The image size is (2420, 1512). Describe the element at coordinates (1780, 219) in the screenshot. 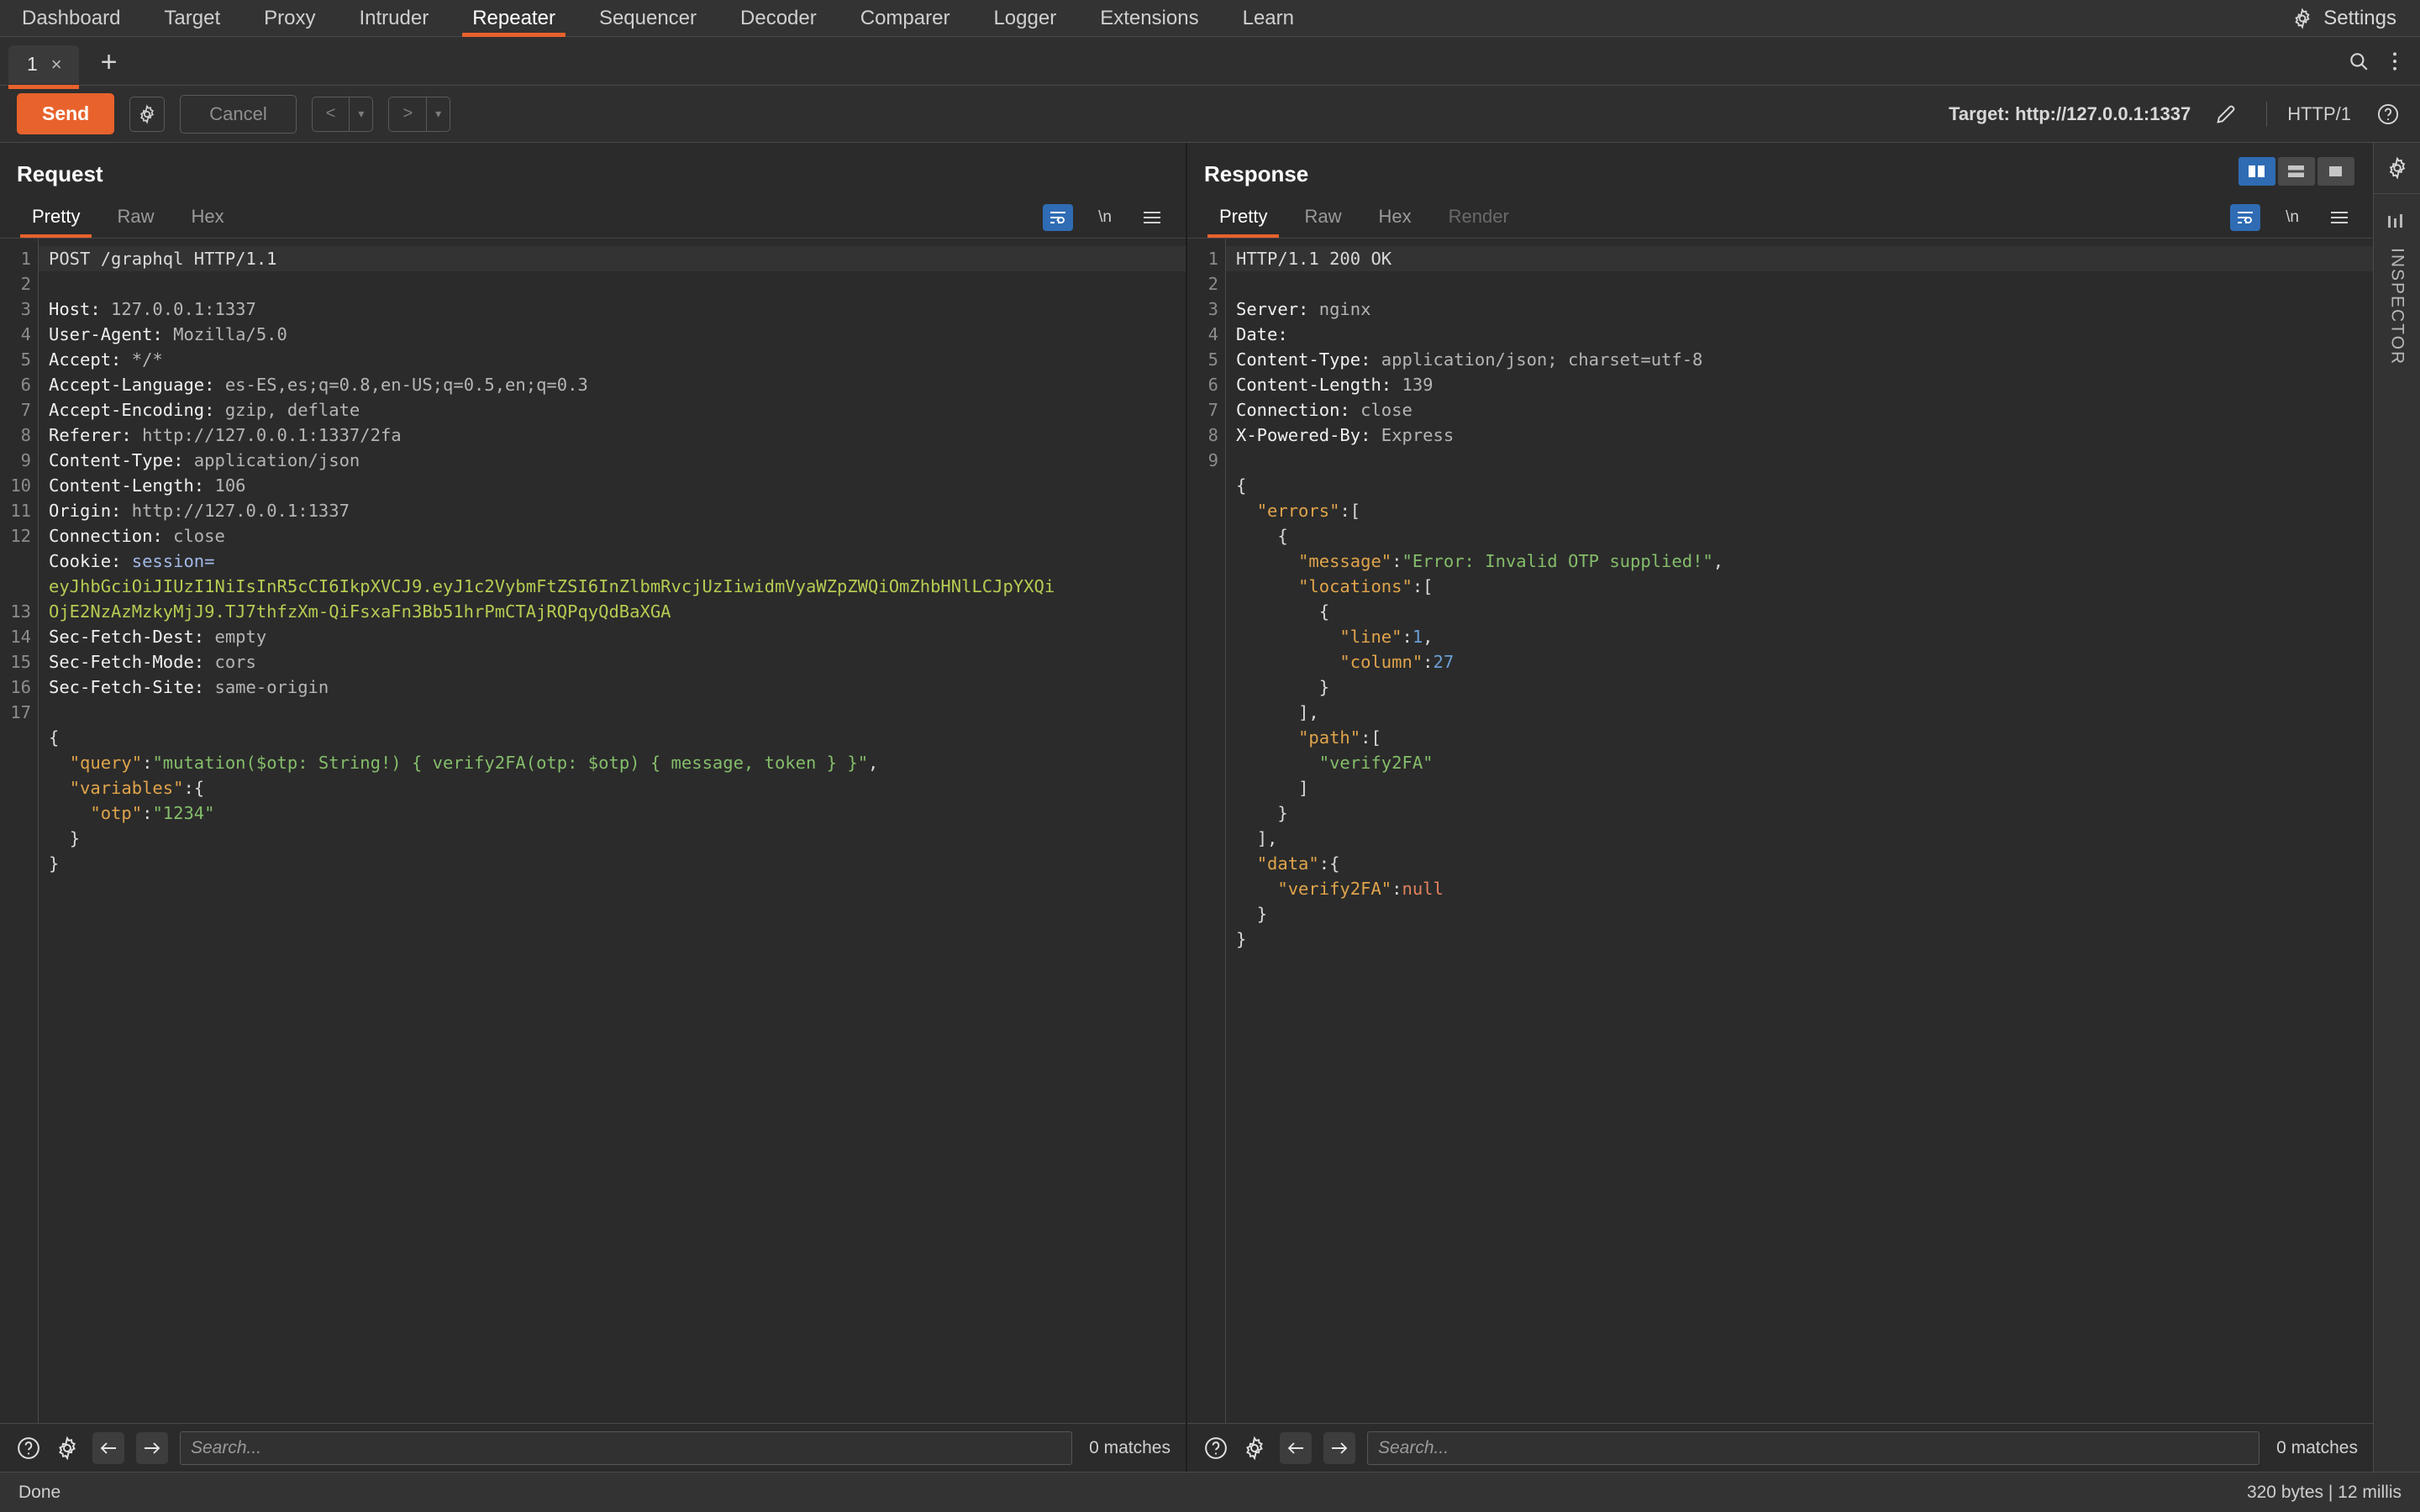

I see `response-subtabs-row: Pretty Raw Hex Render \n` at that location.